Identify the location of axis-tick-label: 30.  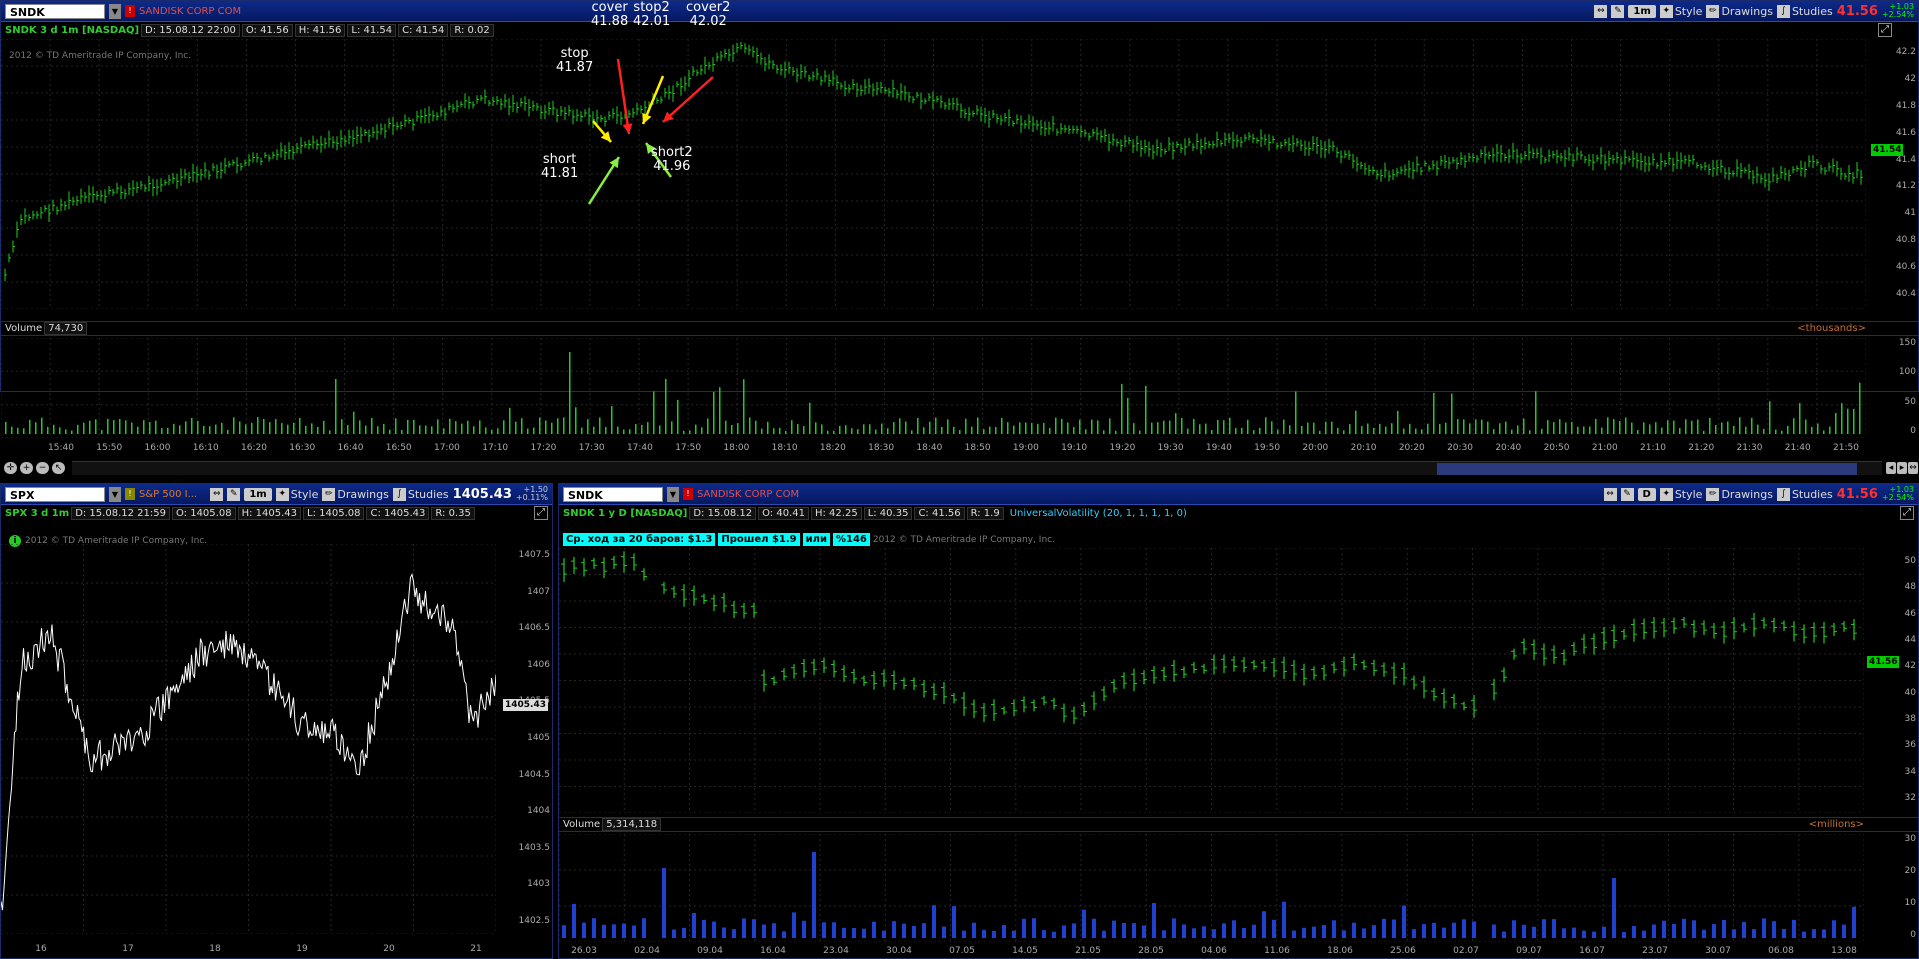
(1910, 839).